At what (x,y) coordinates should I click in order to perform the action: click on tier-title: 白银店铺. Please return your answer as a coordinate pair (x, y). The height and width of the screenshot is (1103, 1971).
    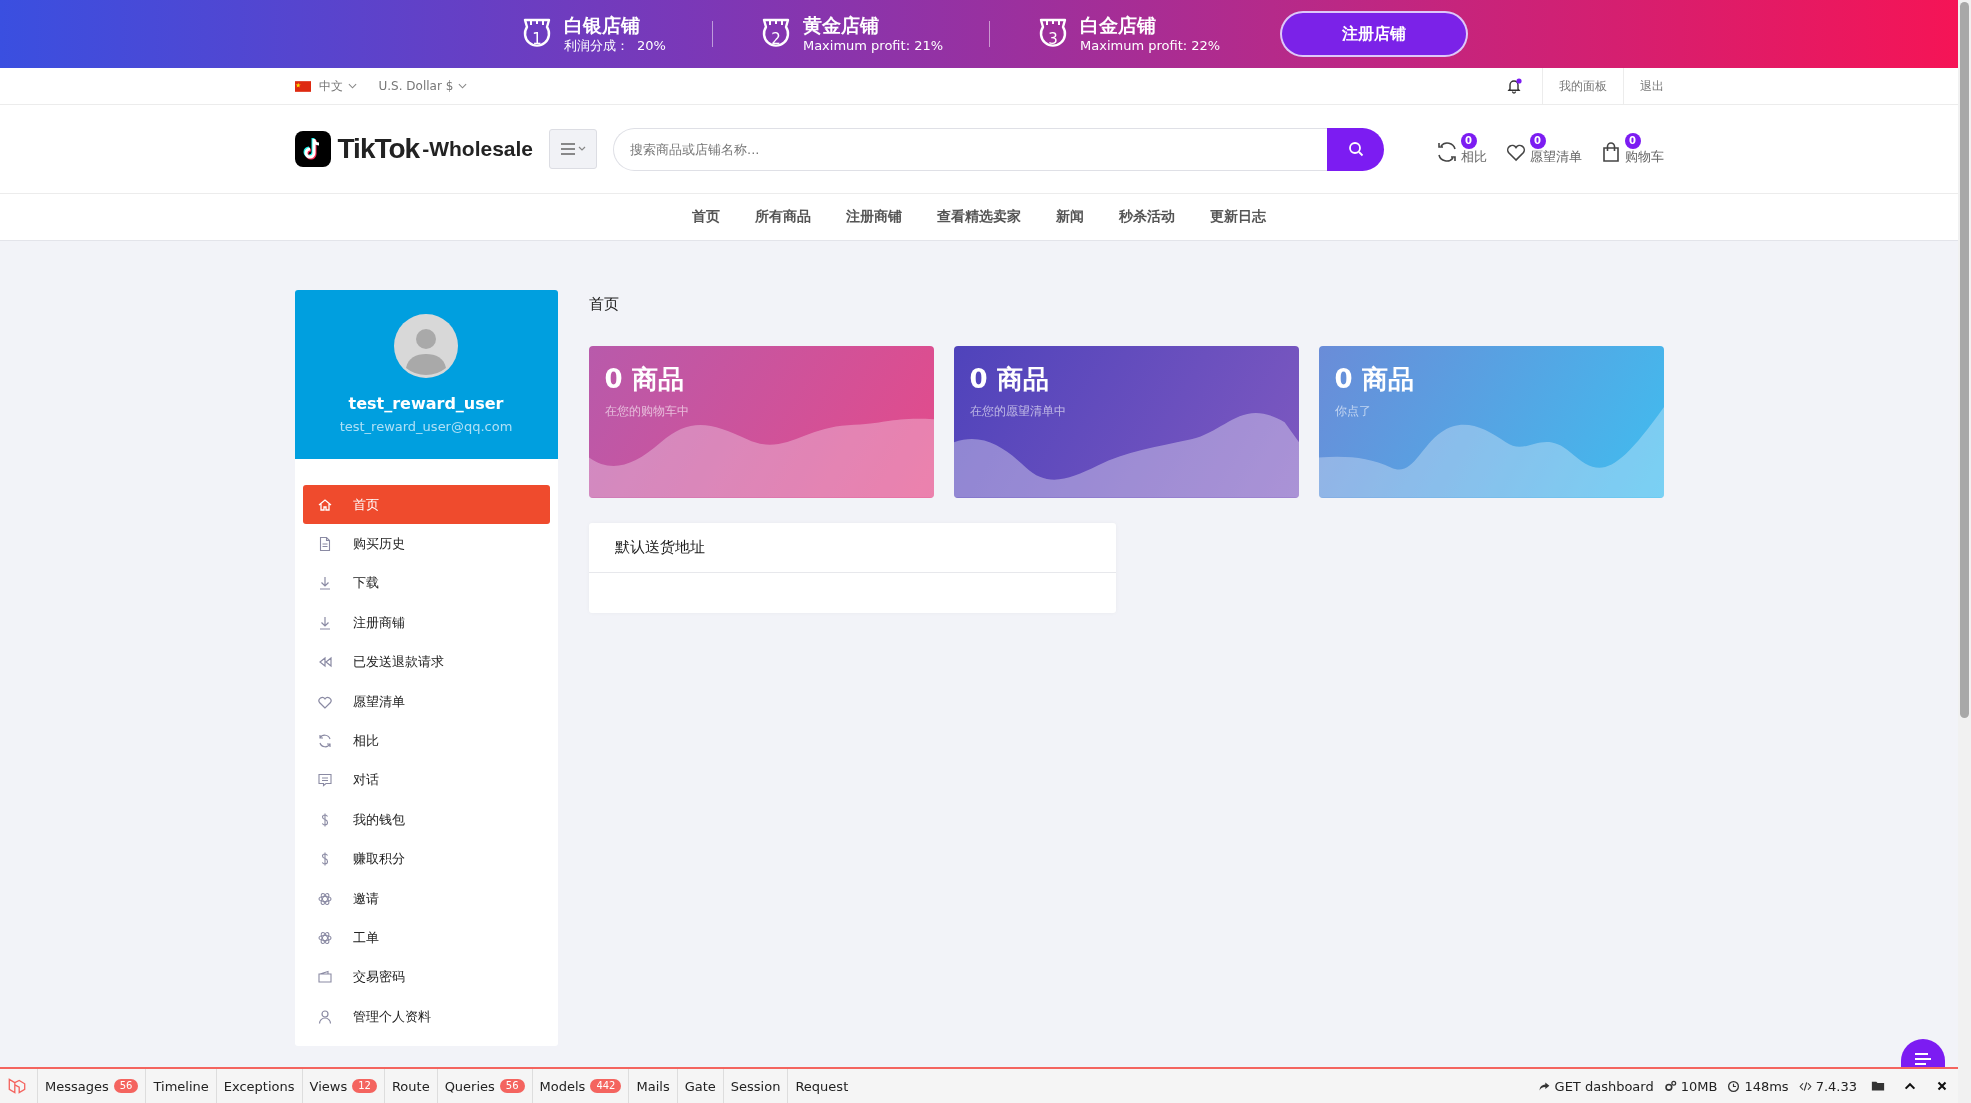
    Looking at the image, I should click on (602, 25).